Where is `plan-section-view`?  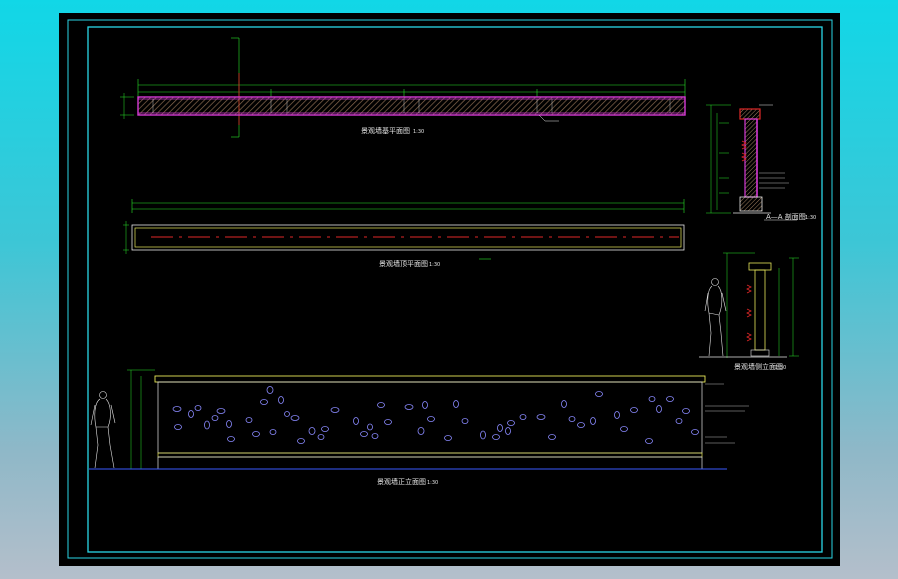
plan-section-view is located at coordinates (403, 87).